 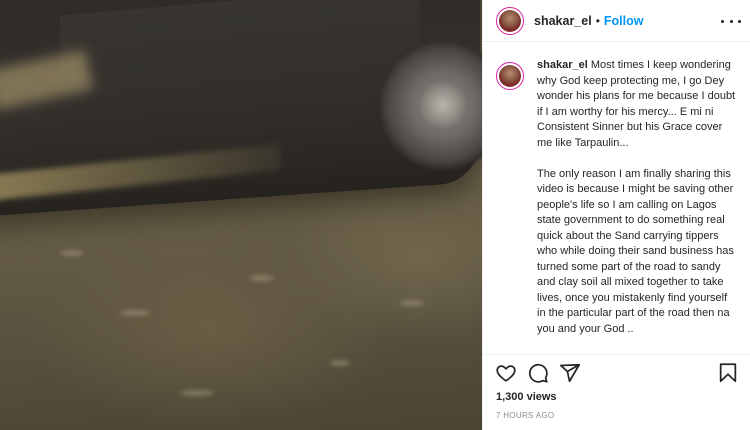 What do you see at coordinates (616, 392) in the screenshot?
I see `post-actions: 1,300 views 7 HOURS AGO` at bounding box center [616, 392].